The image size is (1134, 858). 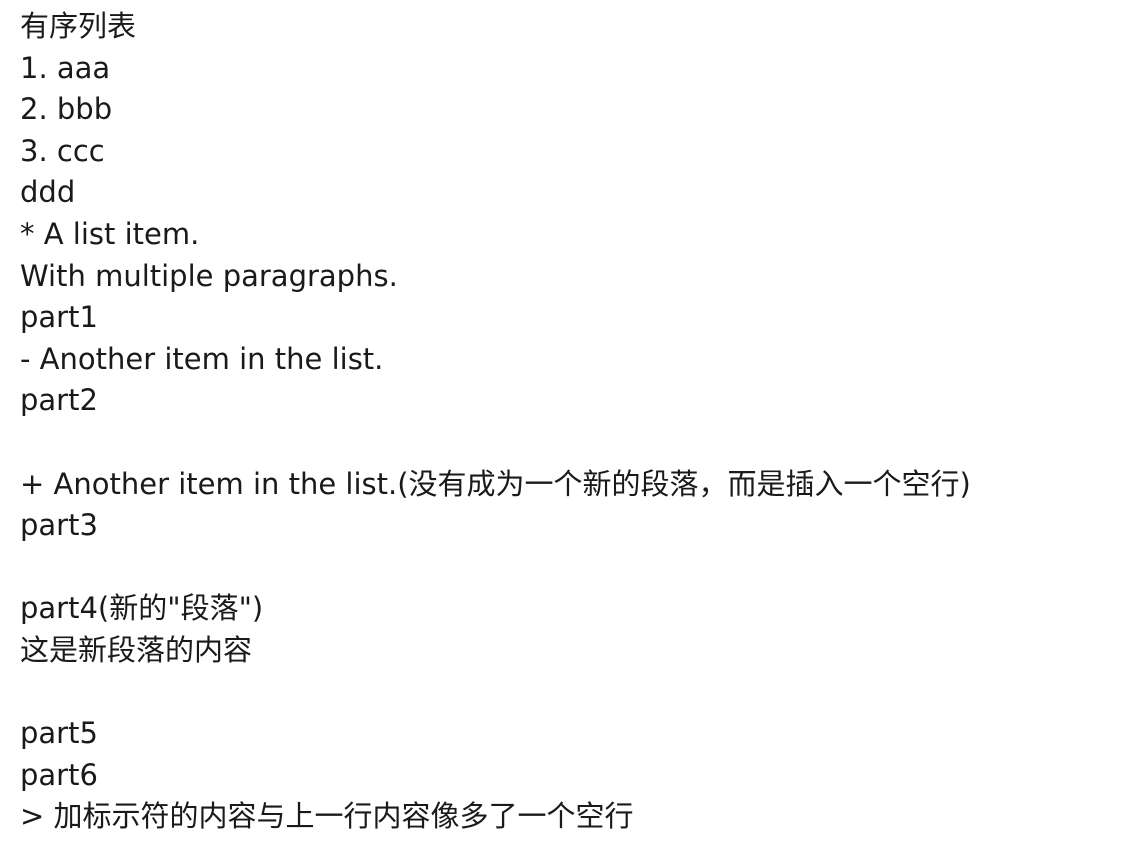 What do you see at coordinates (209, 275) in the screenshot?
I see `text-line: With multiple paragraphs.` at bounding box center [209, 275].